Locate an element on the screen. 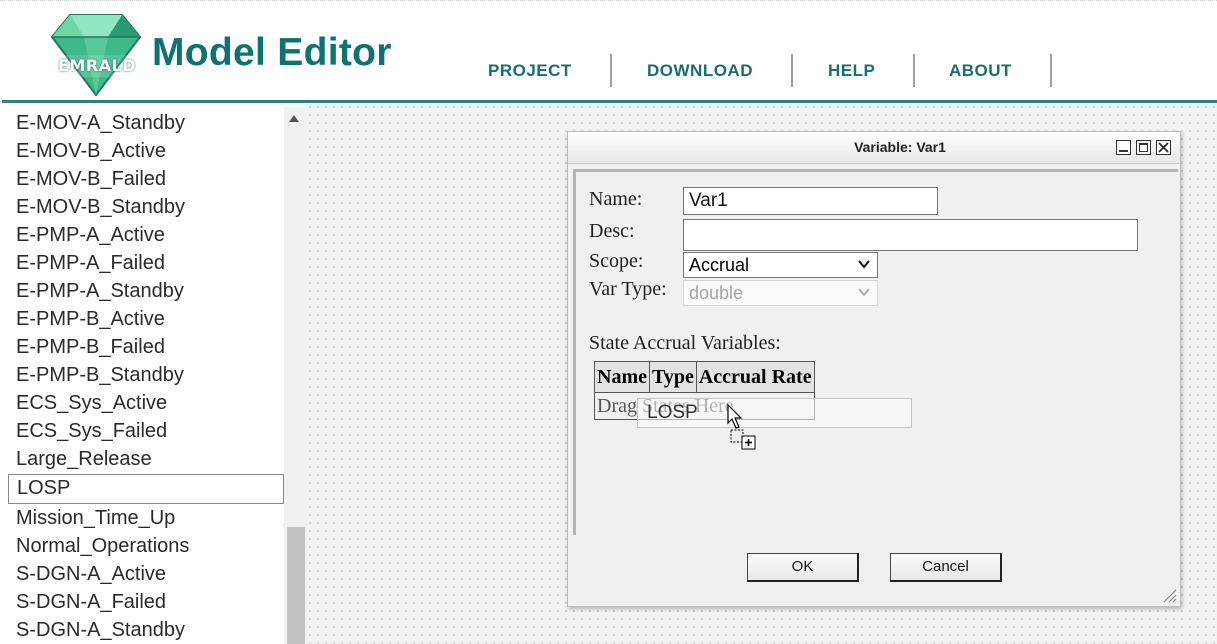 The width and height of the screenshot is (1217, 644). state-list-item: E-MOV-A_Standby is located at coordinates (100, 123).